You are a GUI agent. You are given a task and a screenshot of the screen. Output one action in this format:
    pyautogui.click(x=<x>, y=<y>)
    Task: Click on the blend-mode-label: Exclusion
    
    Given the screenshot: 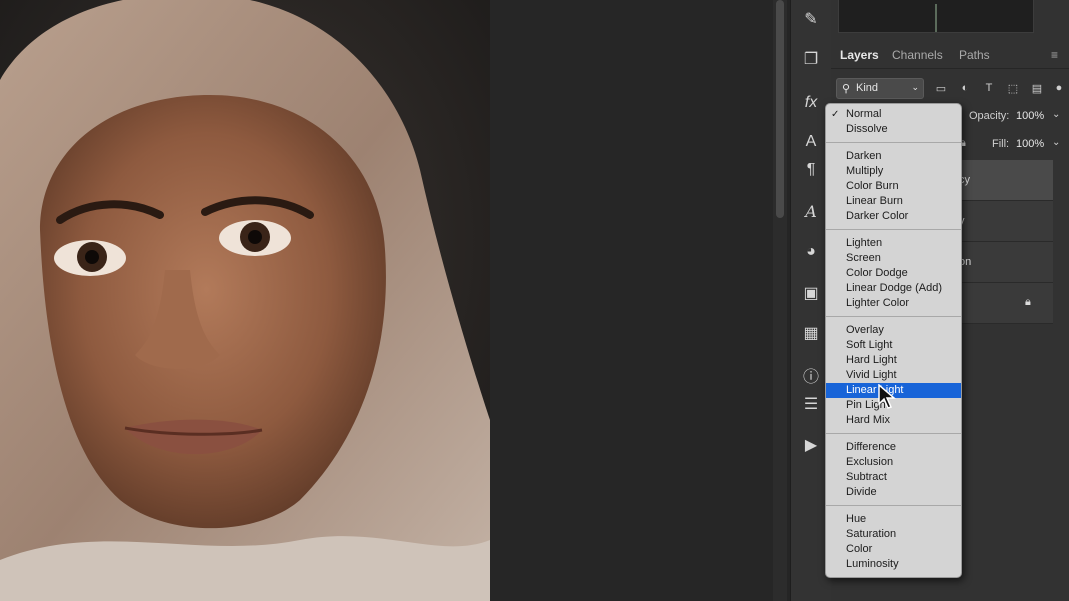 What is the action you would take?
    pyautogui.click(x=870, y=462)
    